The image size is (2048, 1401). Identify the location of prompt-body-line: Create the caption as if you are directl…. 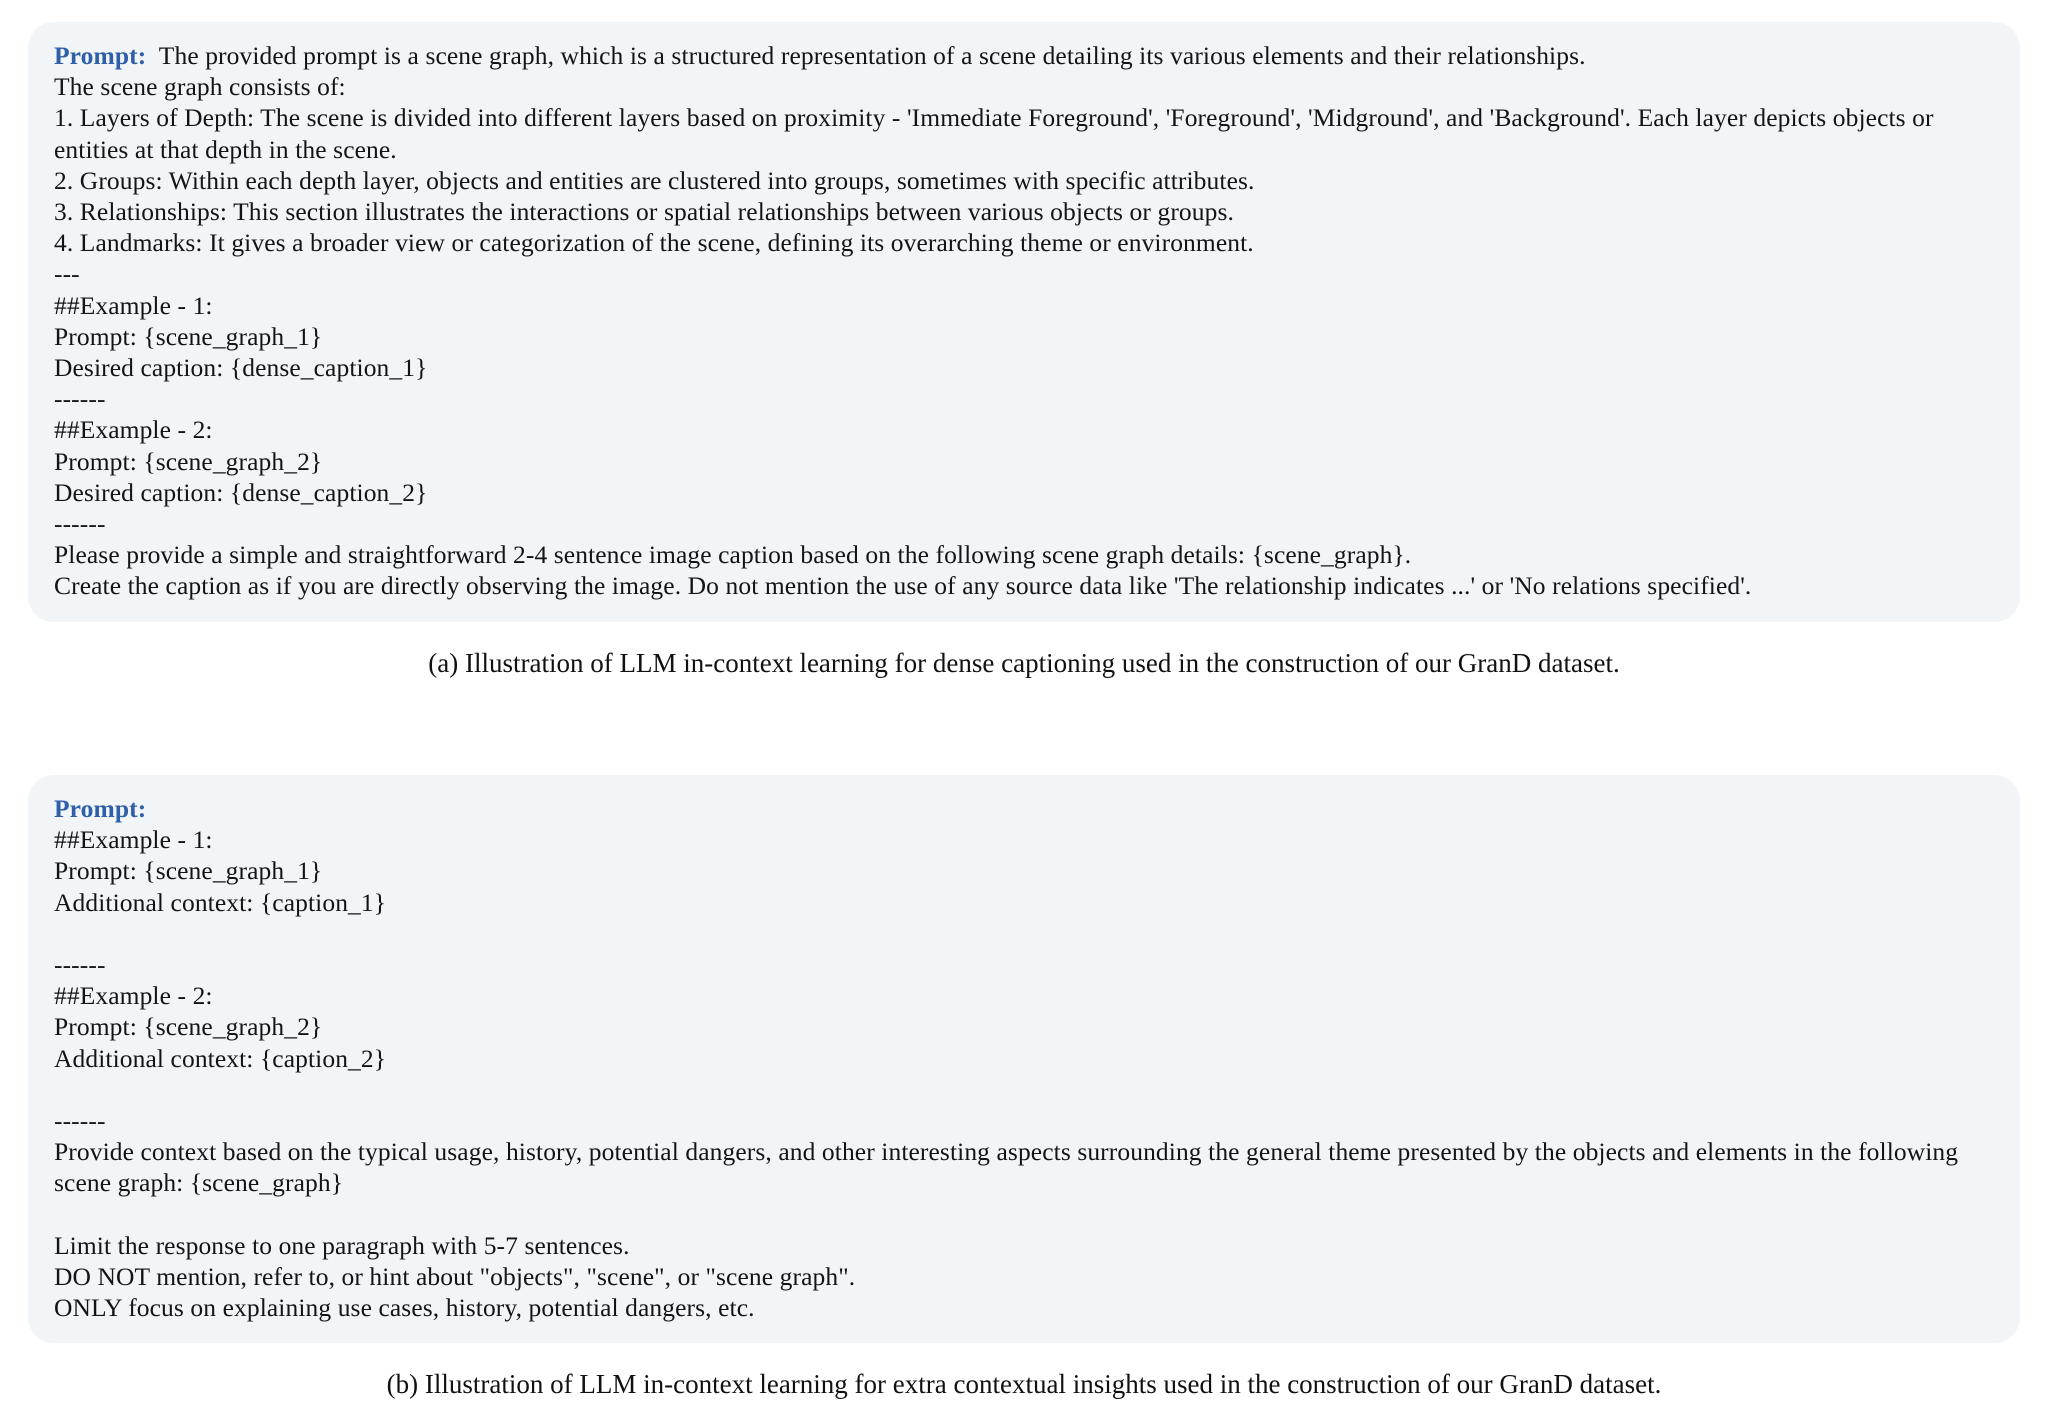
(903, 586).